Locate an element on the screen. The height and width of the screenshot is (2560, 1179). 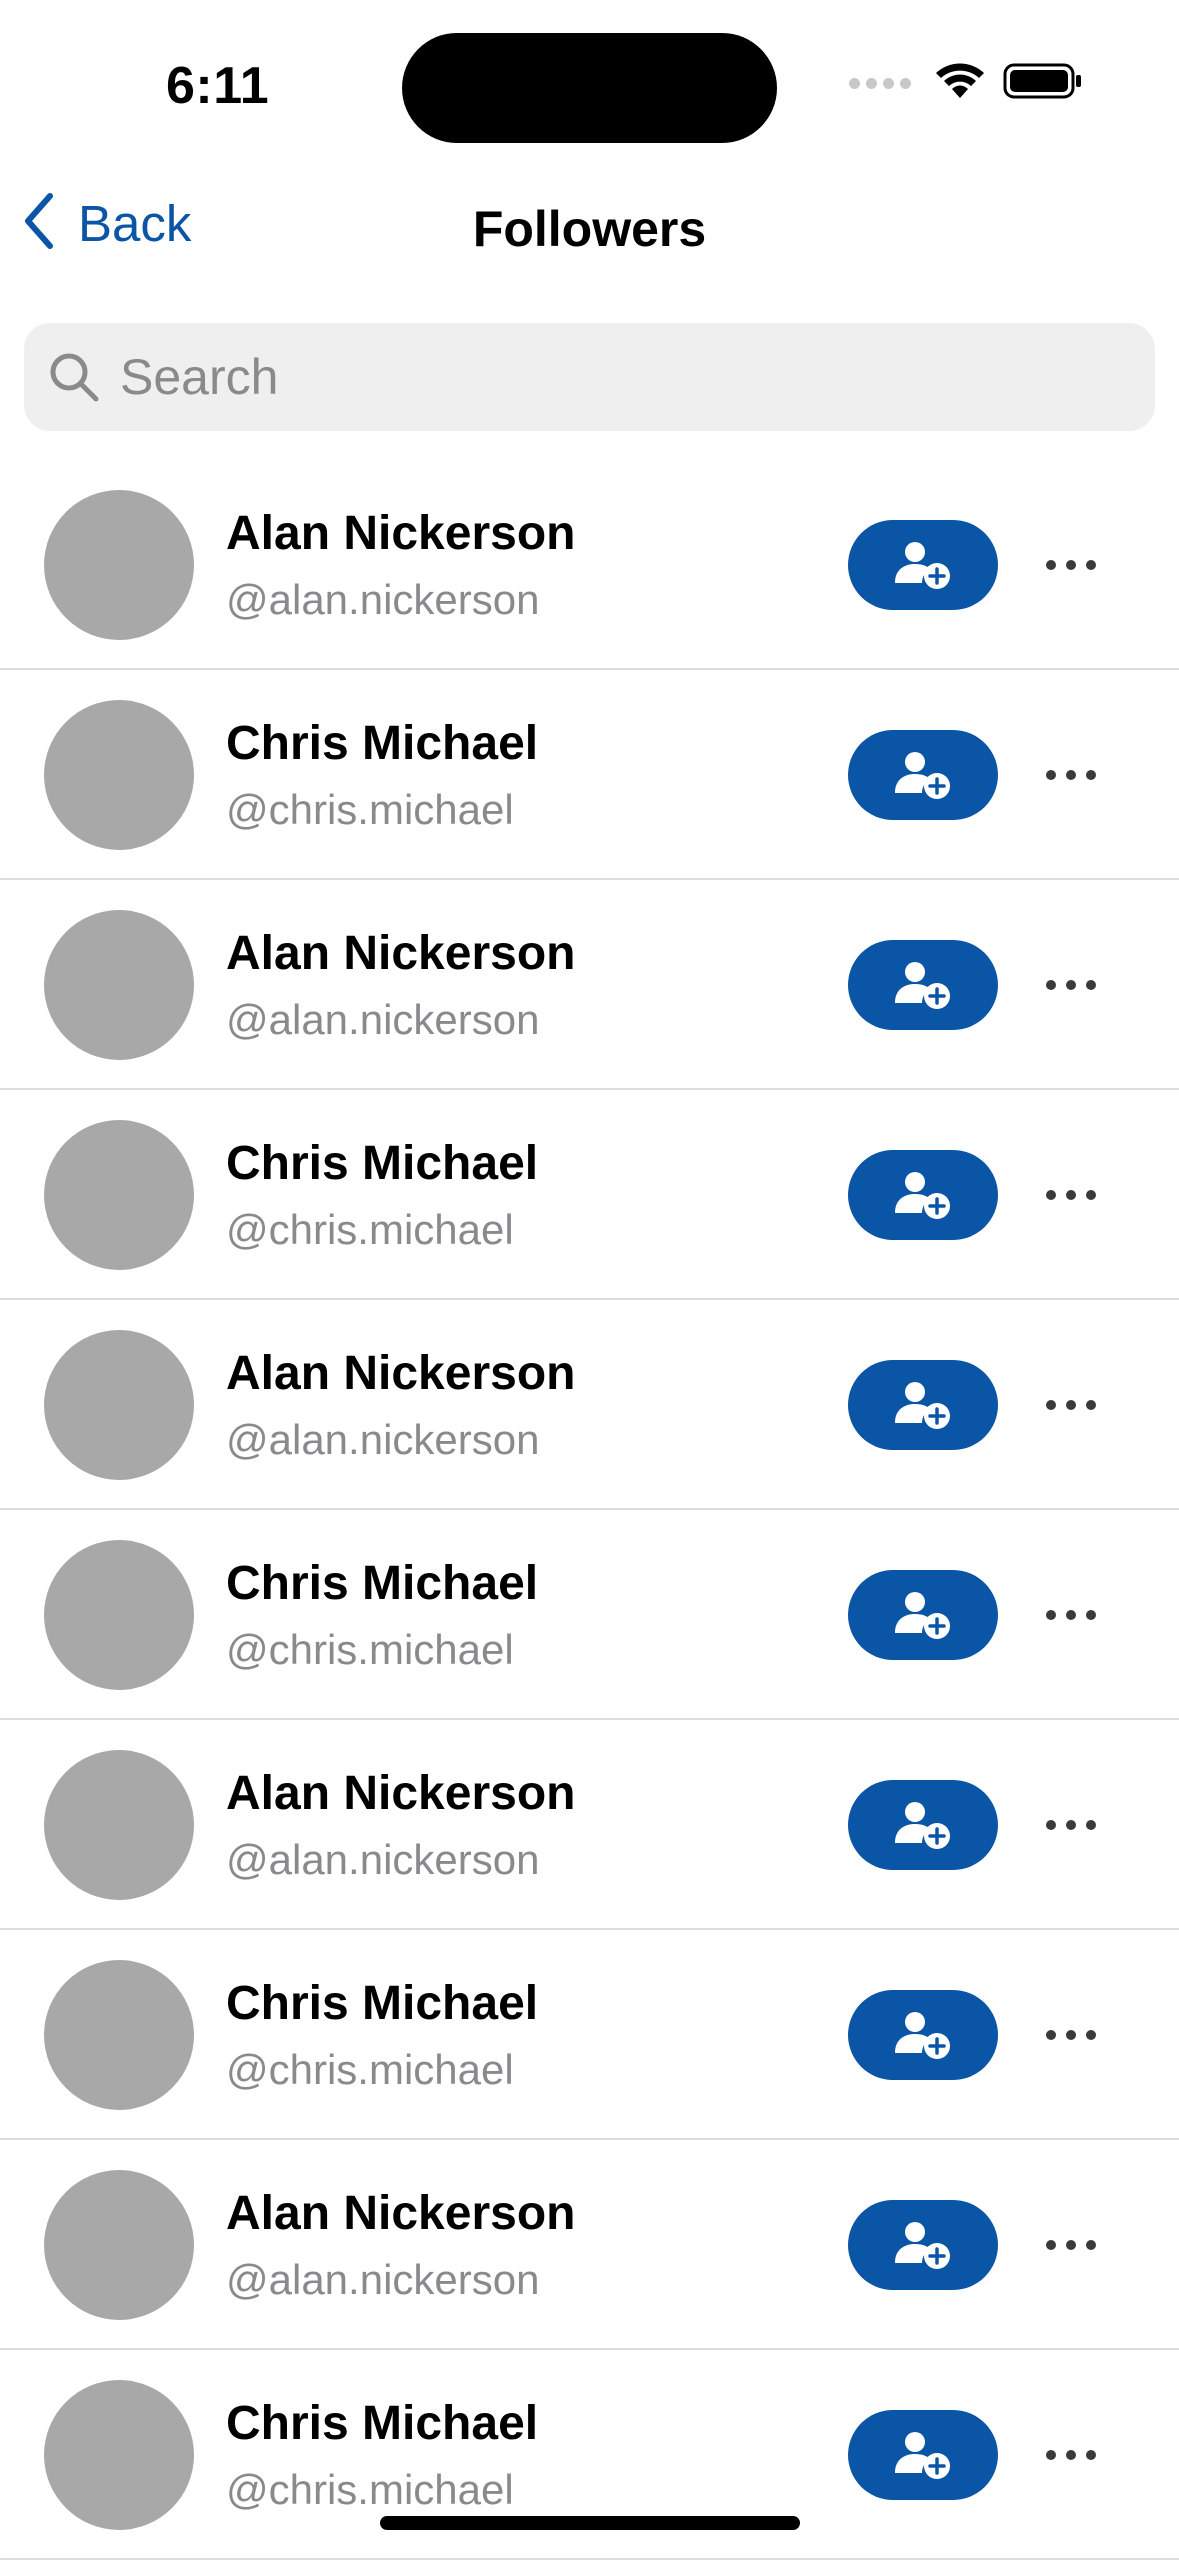
battery-icon is located at coordinates (1043, 83).